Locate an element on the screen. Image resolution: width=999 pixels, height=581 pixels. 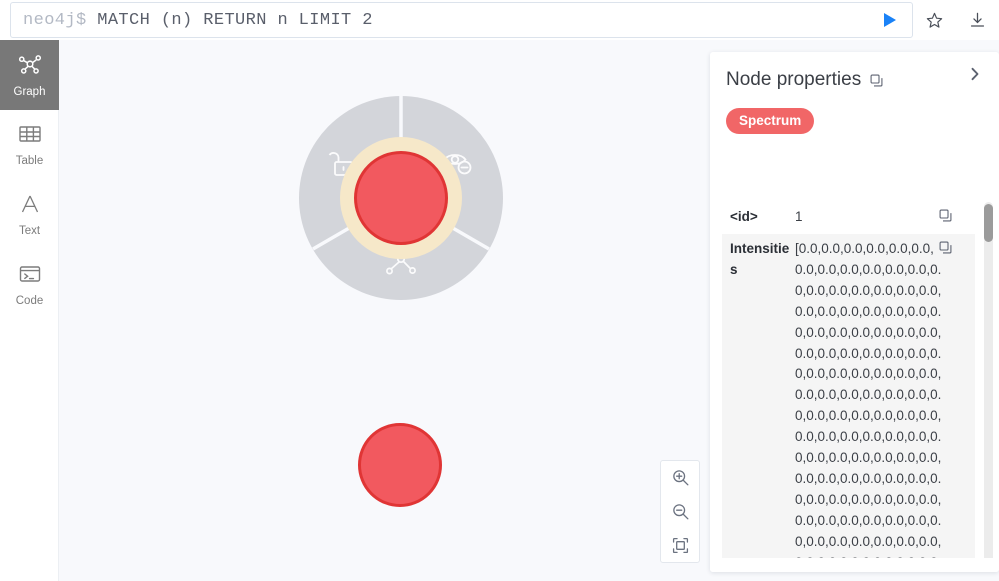
sidebar-label-code: Code is located at coordinates (29, 301).